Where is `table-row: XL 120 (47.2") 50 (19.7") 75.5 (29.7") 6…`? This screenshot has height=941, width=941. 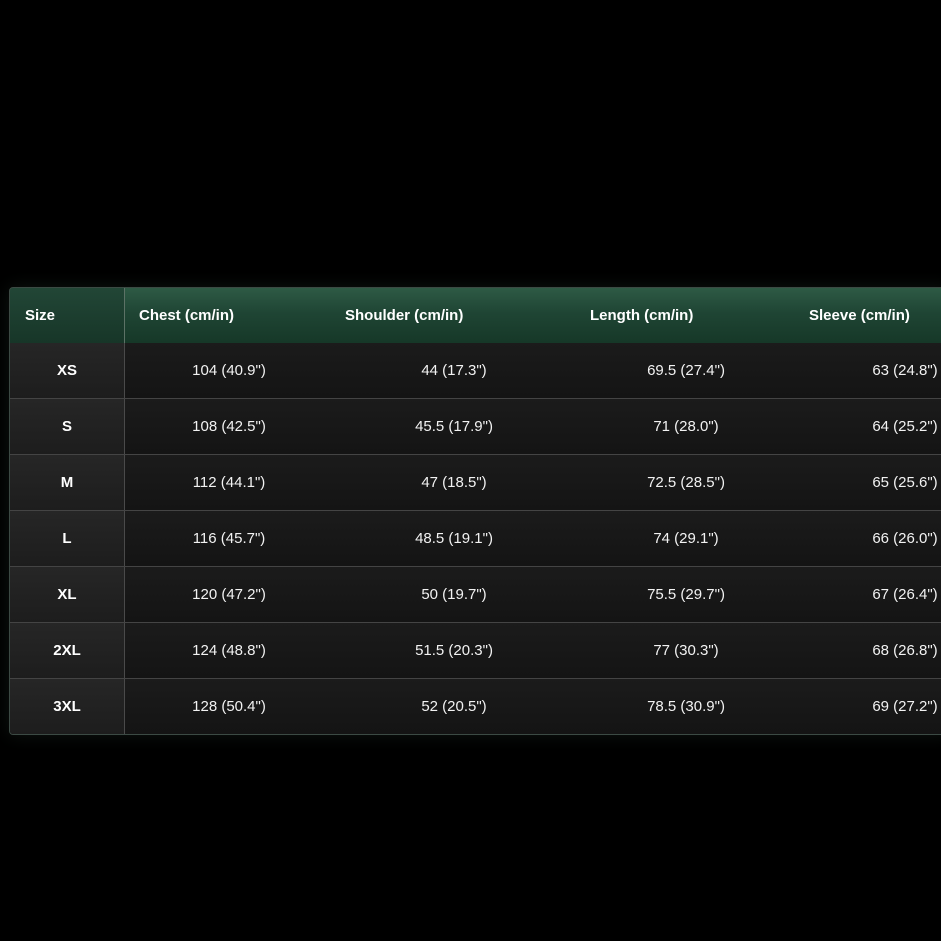 table-row: XL 120 (47.2") 50 (19.7") 75.5 (29.7") 6… is located at coordinates (475, 595).